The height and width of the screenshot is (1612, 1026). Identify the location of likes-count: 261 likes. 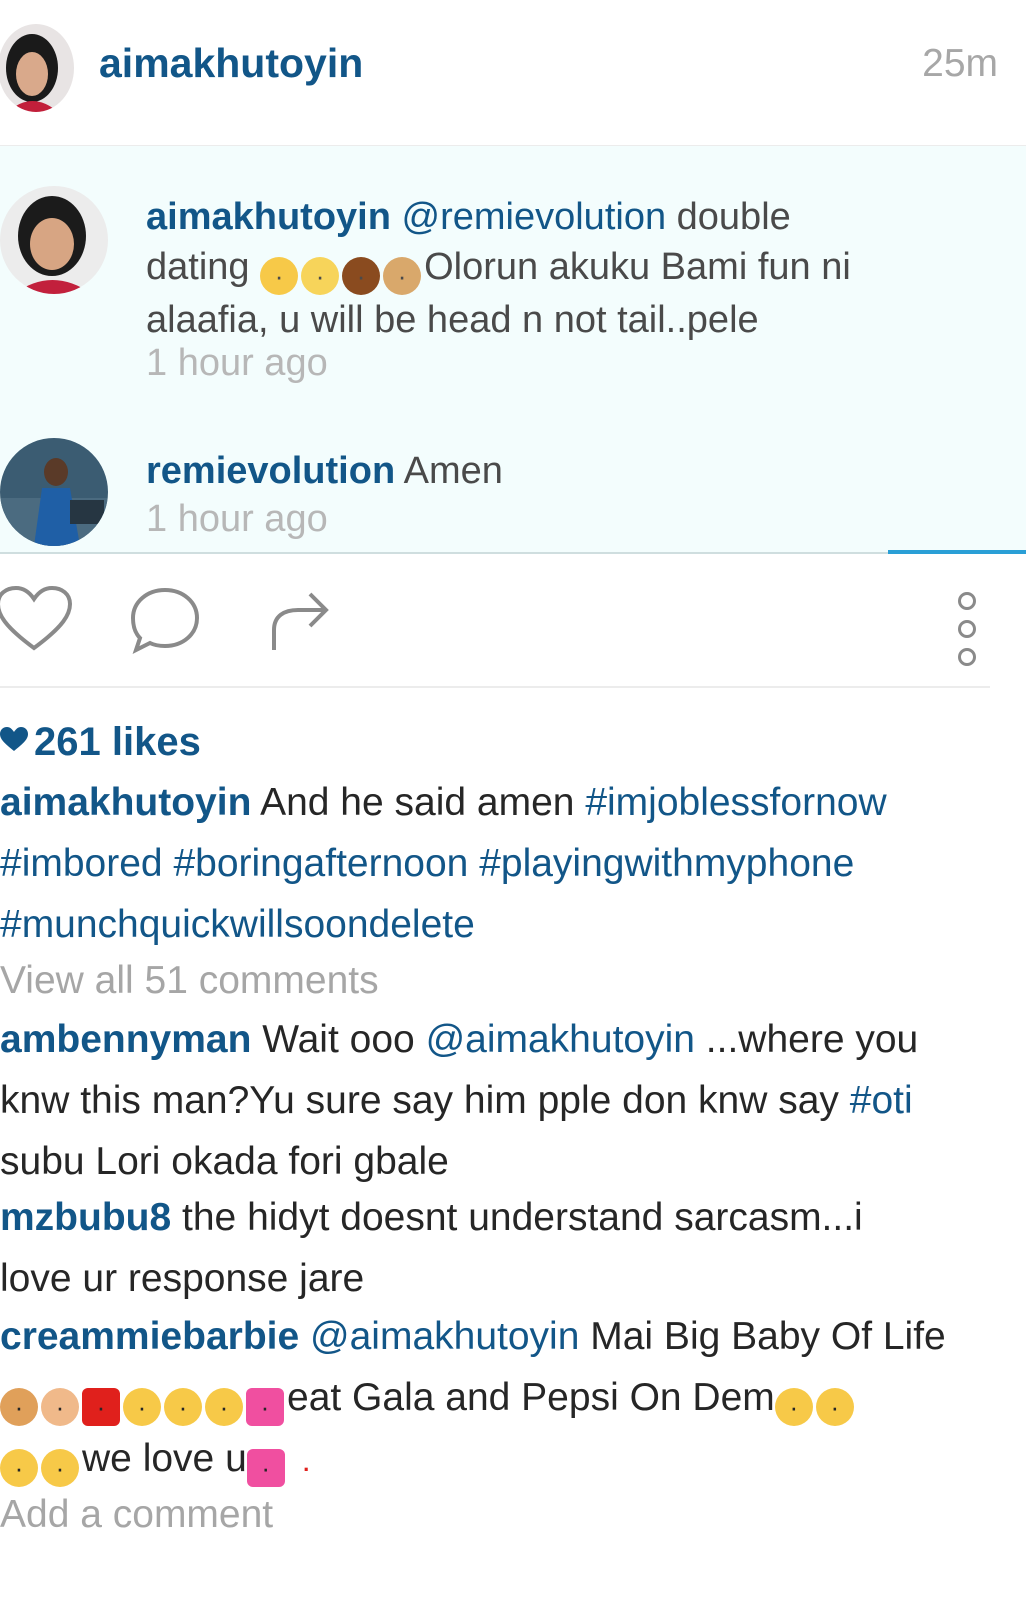
(100, 742).